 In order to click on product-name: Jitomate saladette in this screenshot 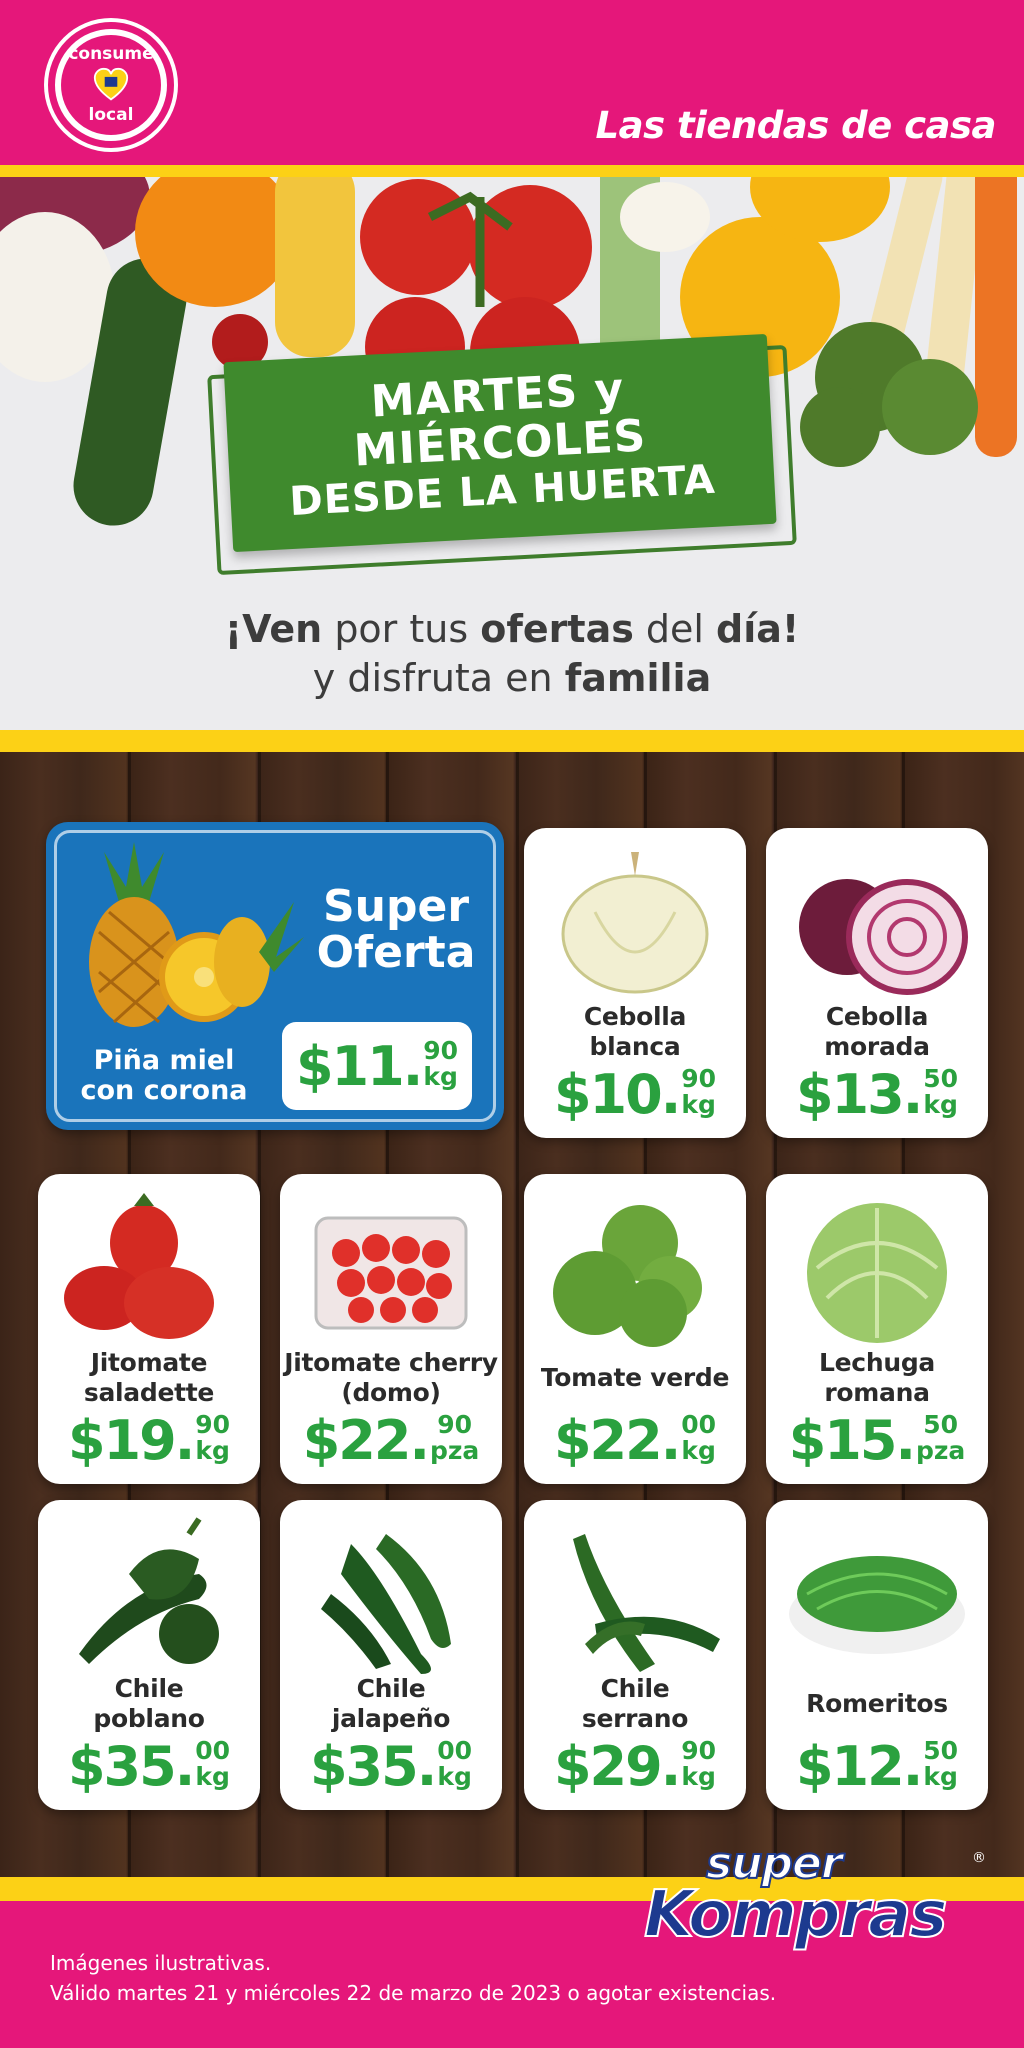, I will do `click(149, 1377)`.